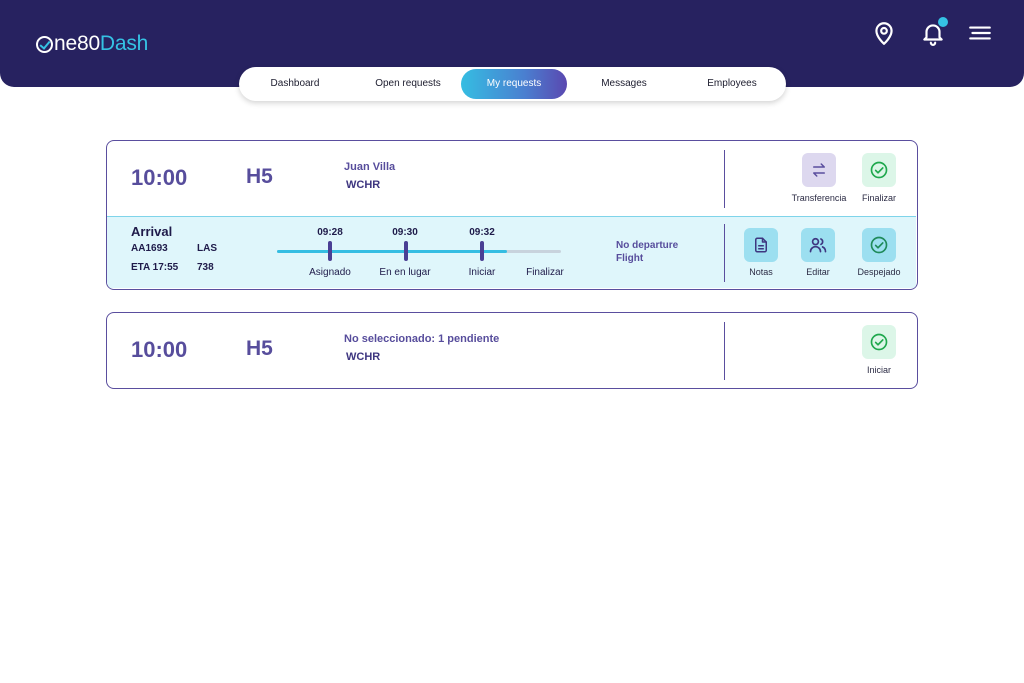  What do you see at coordinates (207, 248) in the screenshot?
I see `flight-origin: LAS` at bounding box center [207, 248].